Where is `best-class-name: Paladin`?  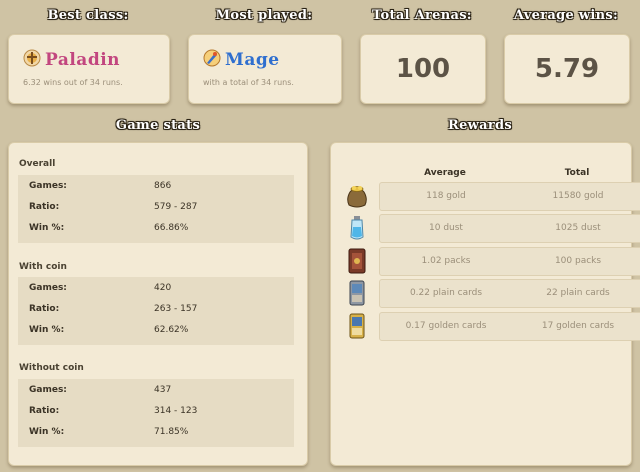 best-class-name: Paladin is located at coordinates (83, 60).